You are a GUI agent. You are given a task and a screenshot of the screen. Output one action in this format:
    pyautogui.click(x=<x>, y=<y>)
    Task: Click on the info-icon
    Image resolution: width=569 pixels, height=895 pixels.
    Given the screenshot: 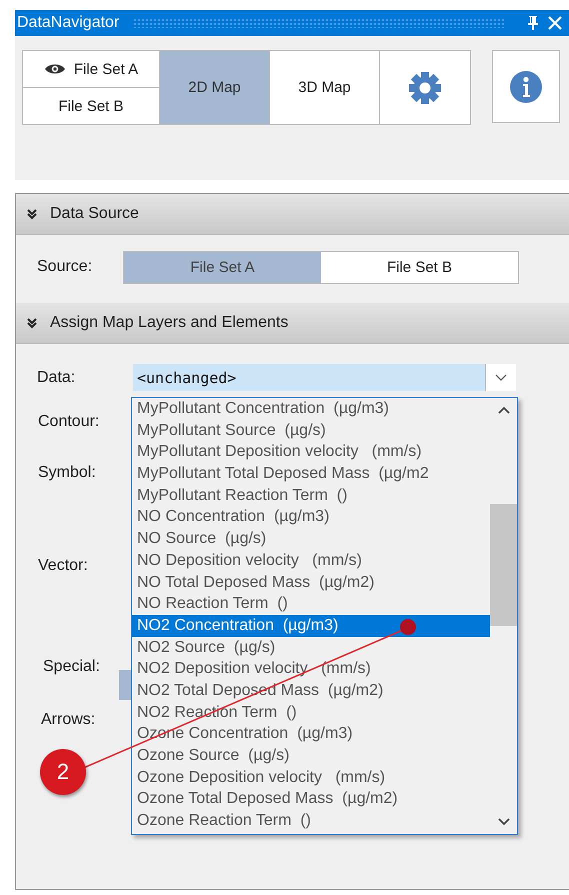 What is the action you would take?
    pyautogui.click(x=526, y=87)
    